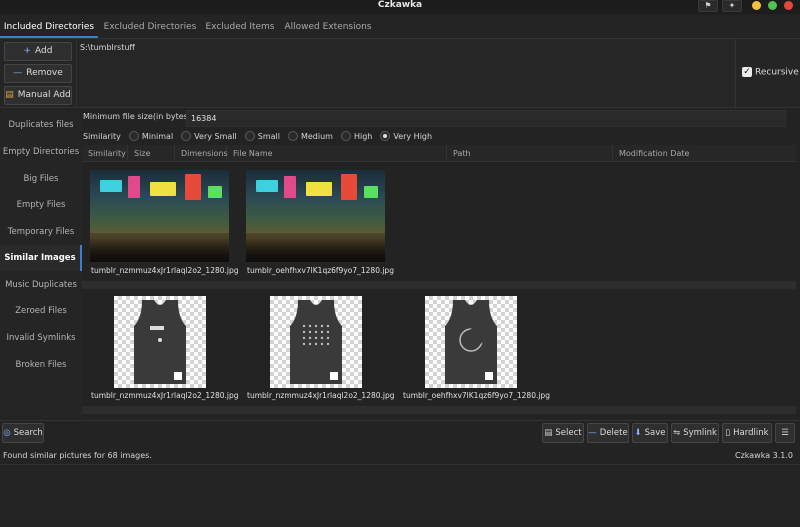 The height and width of the screenshot is (527, 800). What do you see at coordinates (137, 116) in the screenshot?
I see `min-size-label: Minimum file size(in bytes)` at bounding box center [137, 116].